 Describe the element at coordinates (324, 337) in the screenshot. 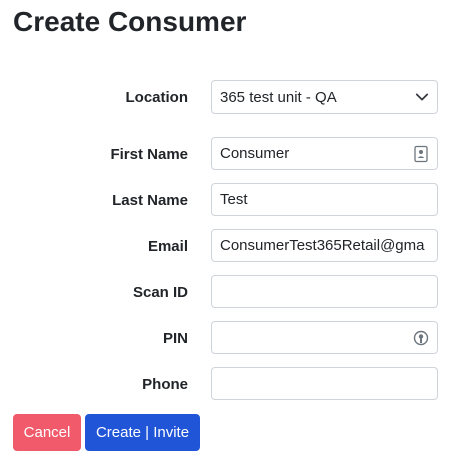

I see `pin-field` at that location.